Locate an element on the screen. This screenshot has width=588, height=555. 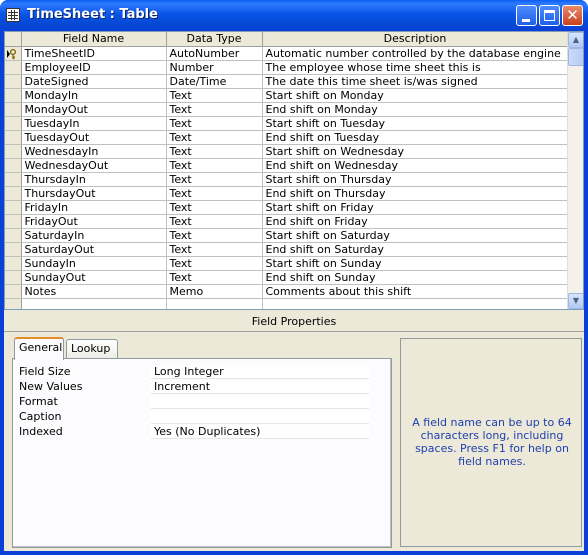
property-value-field-size: Long Integer is located at coordinates (260, 372).